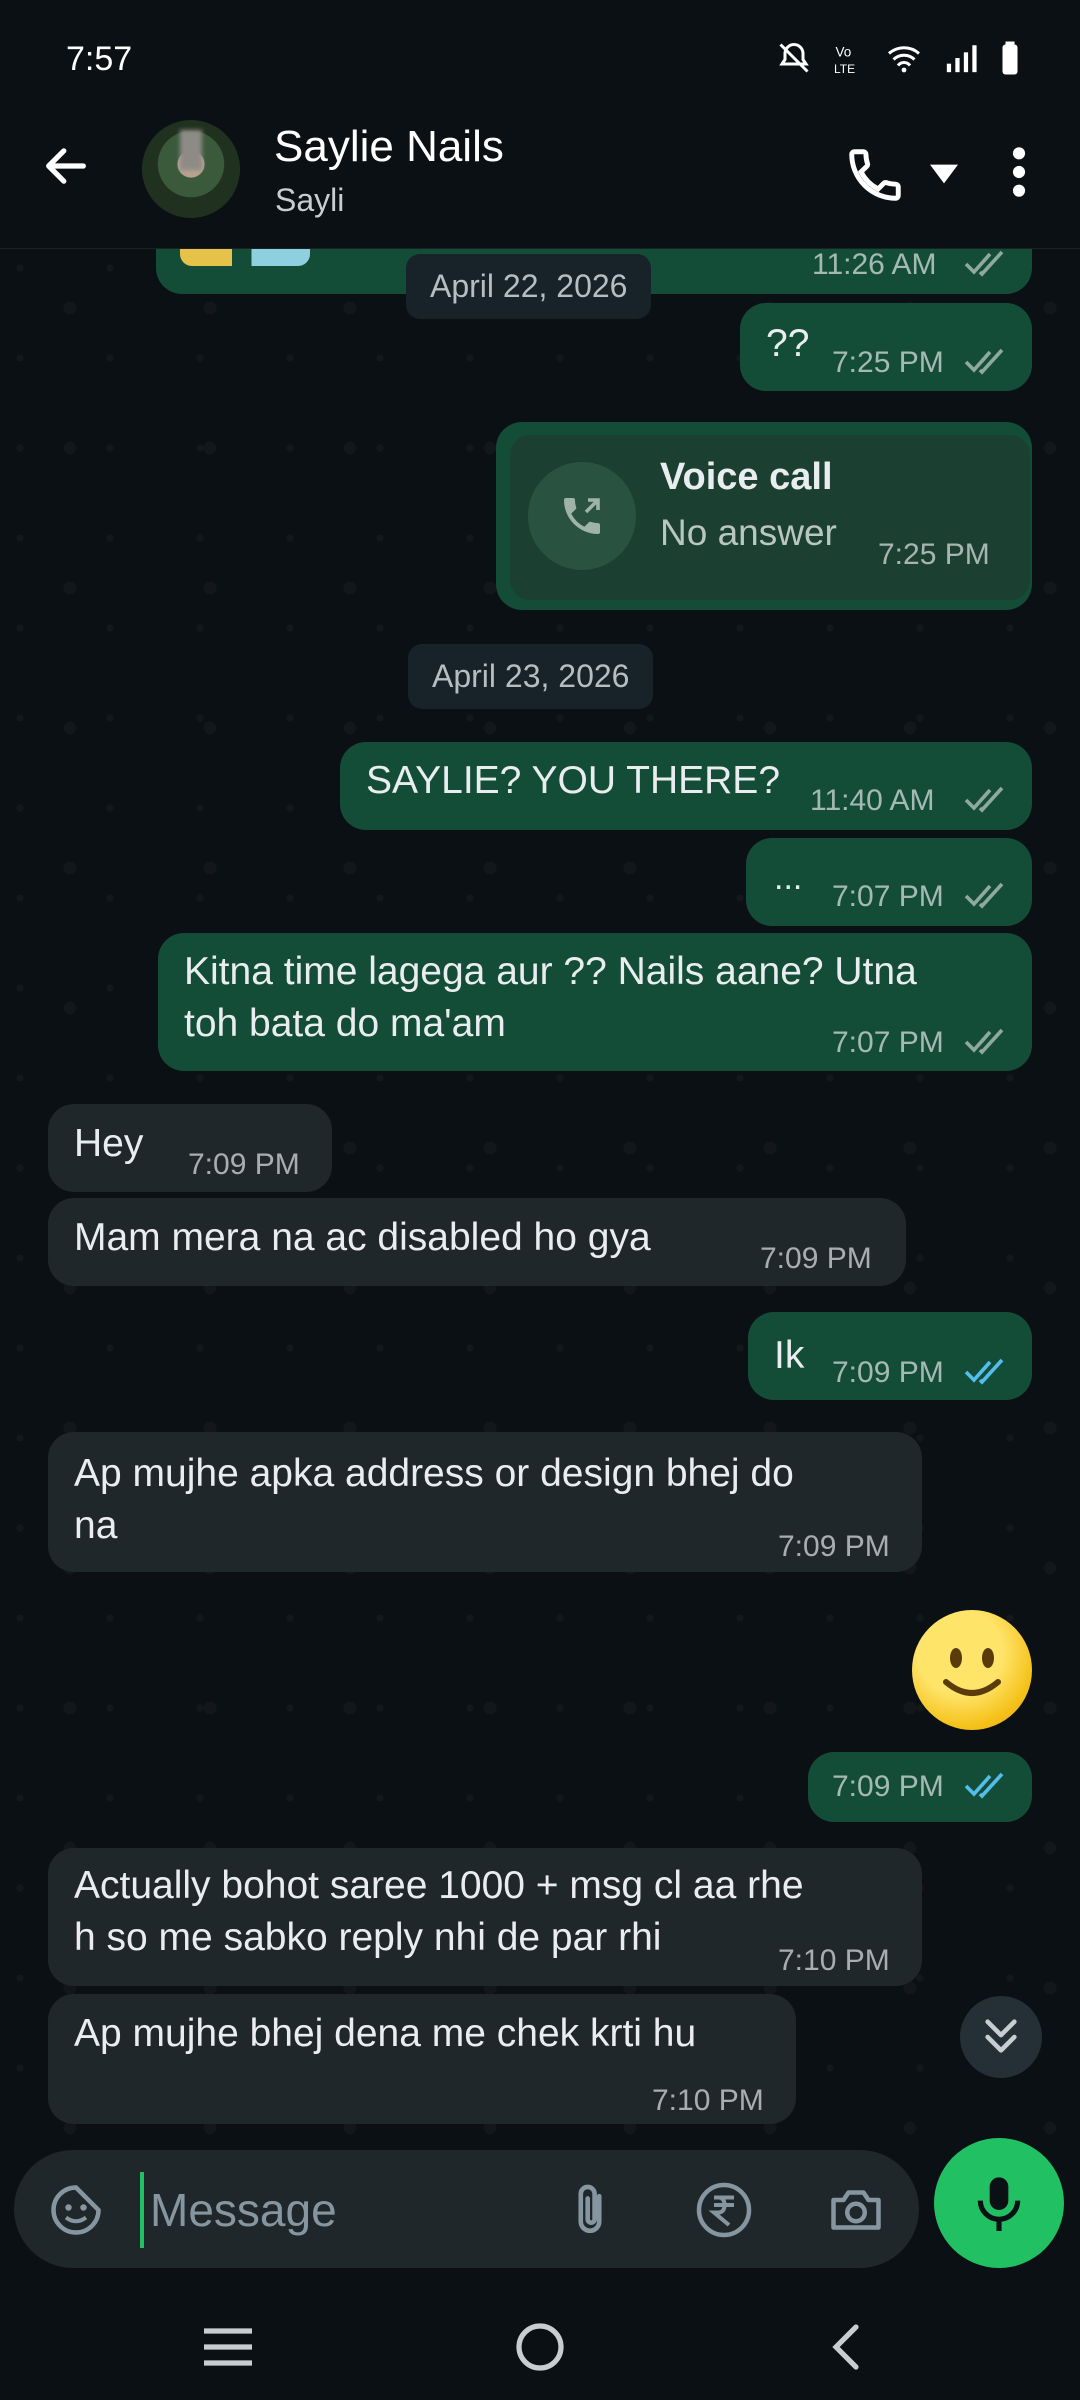  I want to click on message-text: Ik, so click(789, 1355).